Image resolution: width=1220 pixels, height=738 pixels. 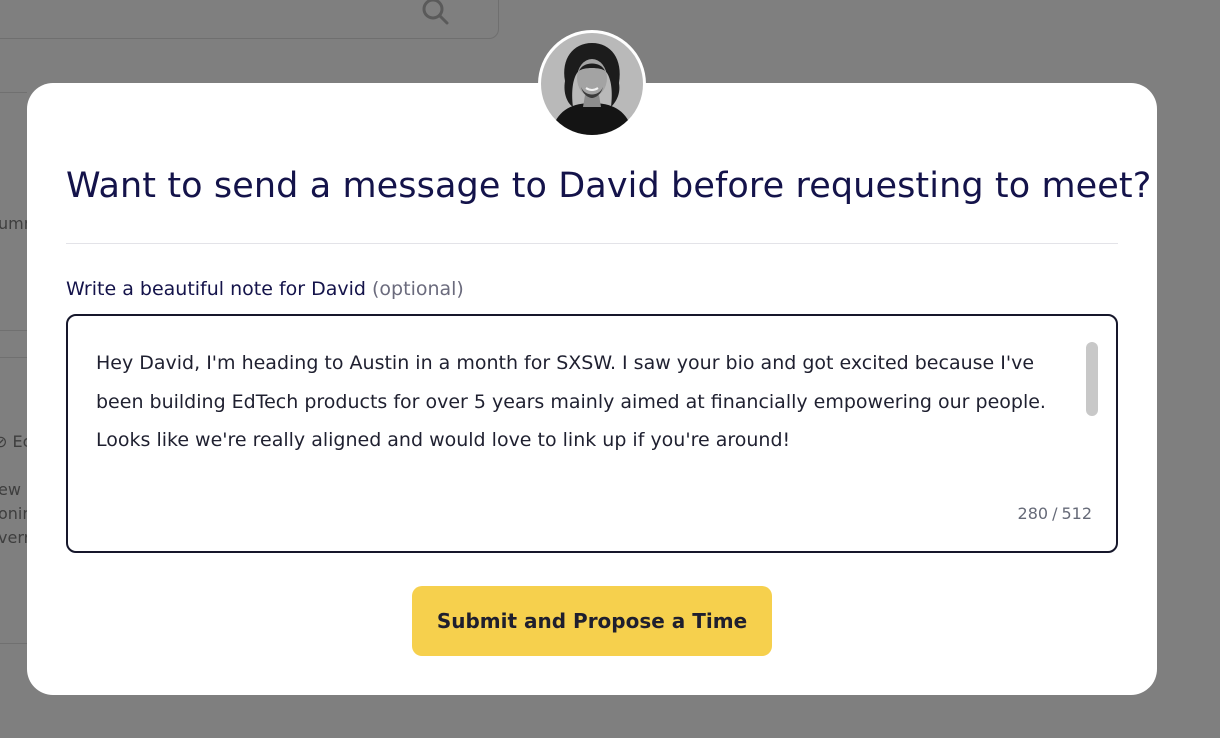 I want to click on character-count: 280, so click(x=1033, y=513).